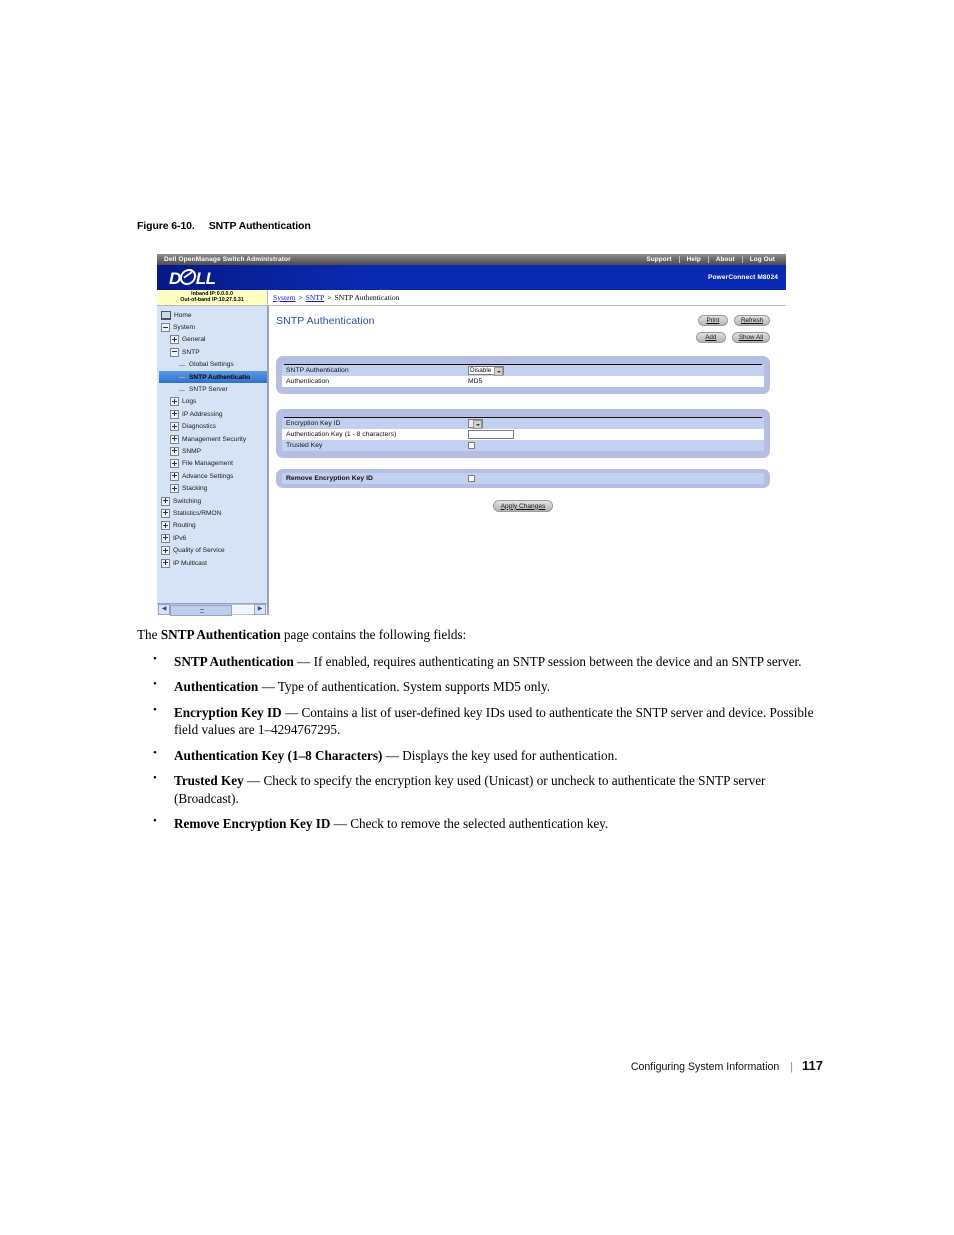 The height and width of the screenshot is (1235, 954). I want to click on sidebar-item-statistics-rmon: Statistics/RMON, so click(213, 513).